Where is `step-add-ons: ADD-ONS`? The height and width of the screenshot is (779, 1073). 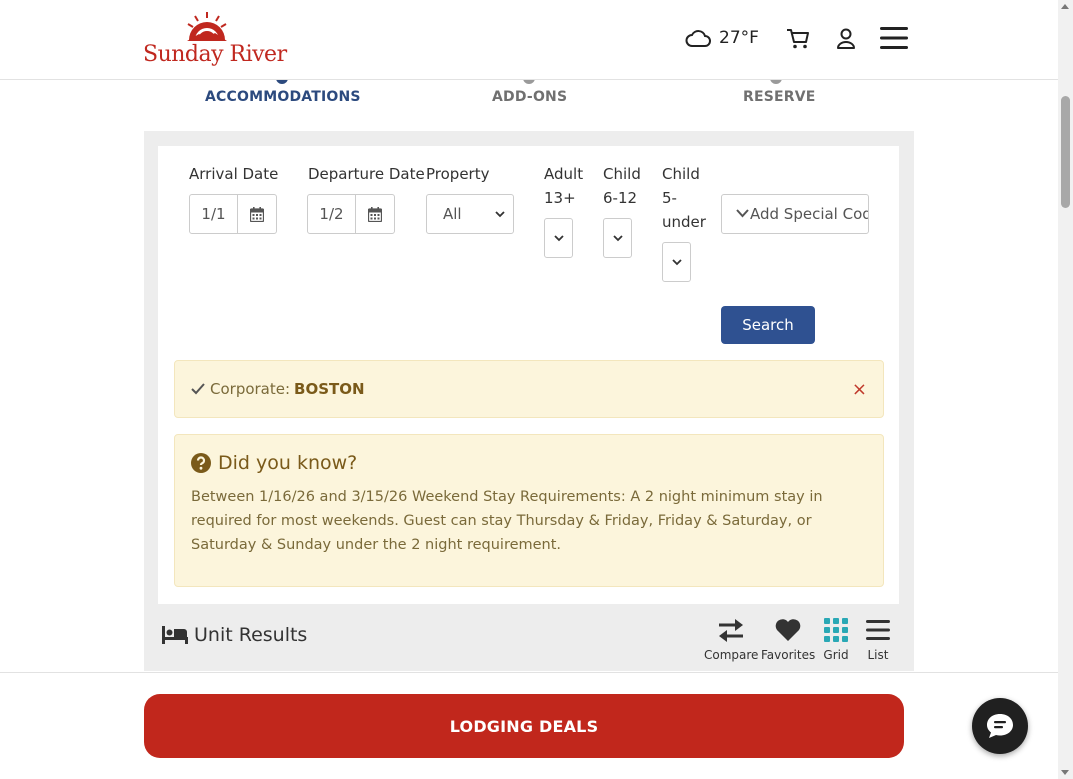
step-add-ons: ADD-ONS is located at coordinates (529, 97).